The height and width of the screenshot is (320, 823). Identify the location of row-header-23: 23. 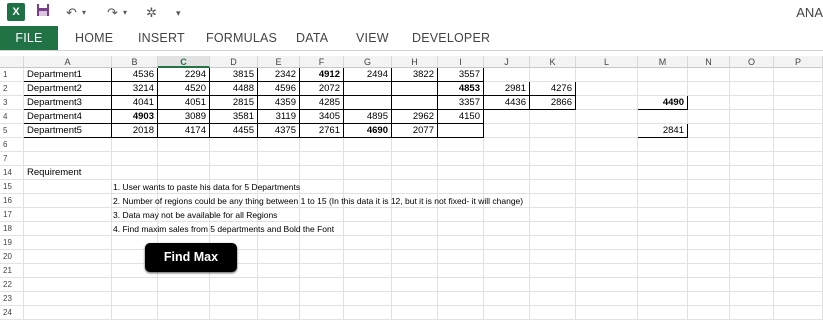
(12, 299).